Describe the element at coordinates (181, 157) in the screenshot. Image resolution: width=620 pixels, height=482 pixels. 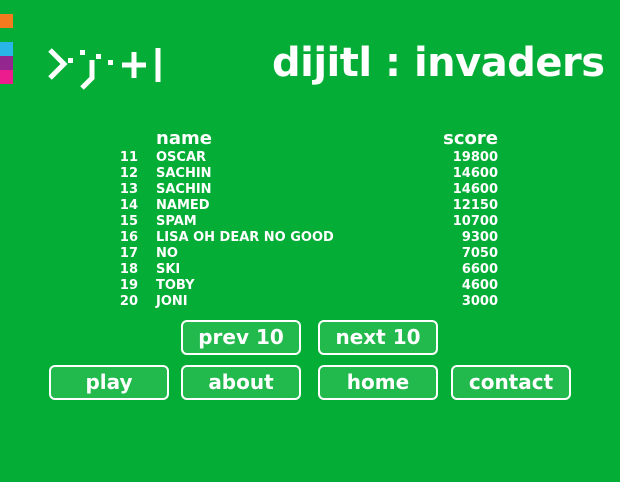
I see `row-name: OSCAR` at that location.